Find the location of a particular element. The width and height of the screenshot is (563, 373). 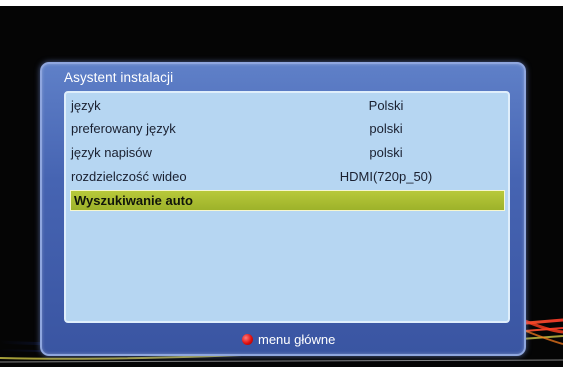

main-menu-hint-label: menu główne is located at coordinates (296, 339).